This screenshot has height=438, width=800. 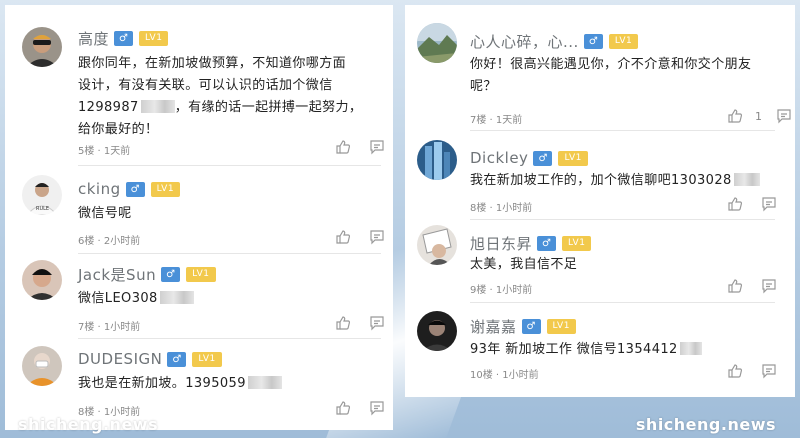 I want to click on comment-meta: 9楼 · 1小时前, so click(x=501, y=290).